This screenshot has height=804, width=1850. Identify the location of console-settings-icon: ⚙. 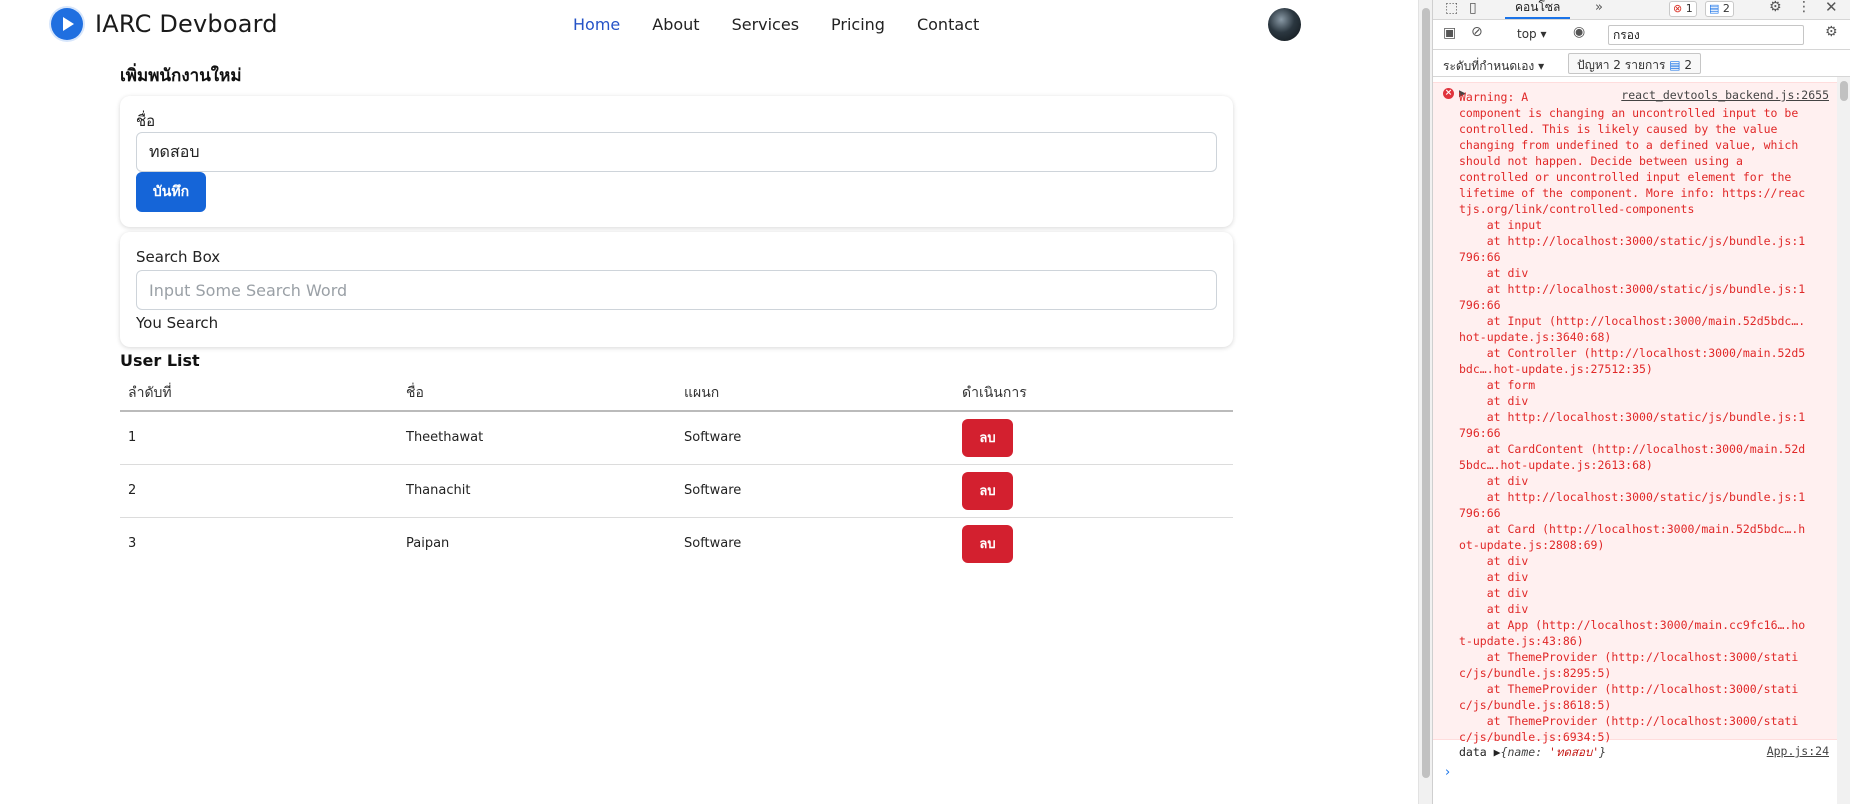
(1831, 32).